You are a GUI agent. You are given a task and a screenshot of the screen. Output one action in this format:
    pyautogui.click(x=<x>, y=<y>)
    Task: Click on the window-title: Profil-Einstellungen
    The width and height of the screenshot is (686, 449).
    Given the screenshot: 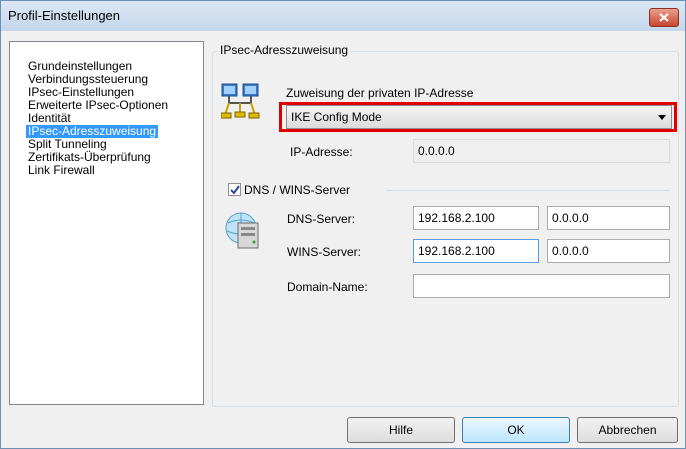 What is the action you would take?
    pyautogui.click(x=64, y=15)
    